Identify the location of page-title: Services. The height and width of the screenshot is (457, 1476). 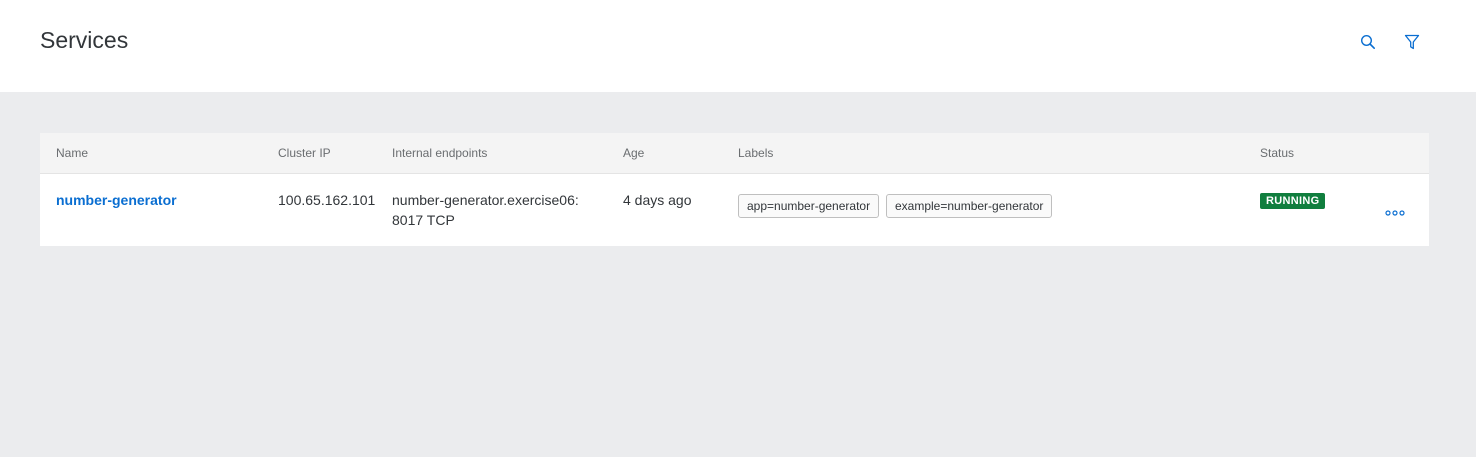
(84, 40).